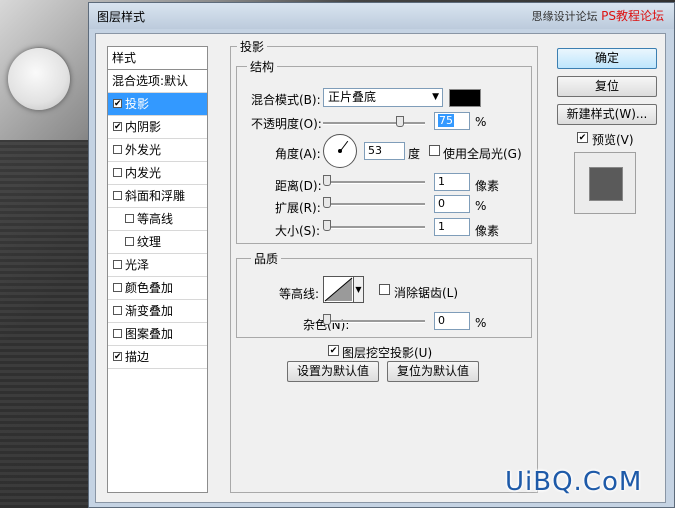 This screenshot has height=508, width=675. Describe the element at coordinates (374, 227) in the screenshot. I see `size-slider-track` at that location.